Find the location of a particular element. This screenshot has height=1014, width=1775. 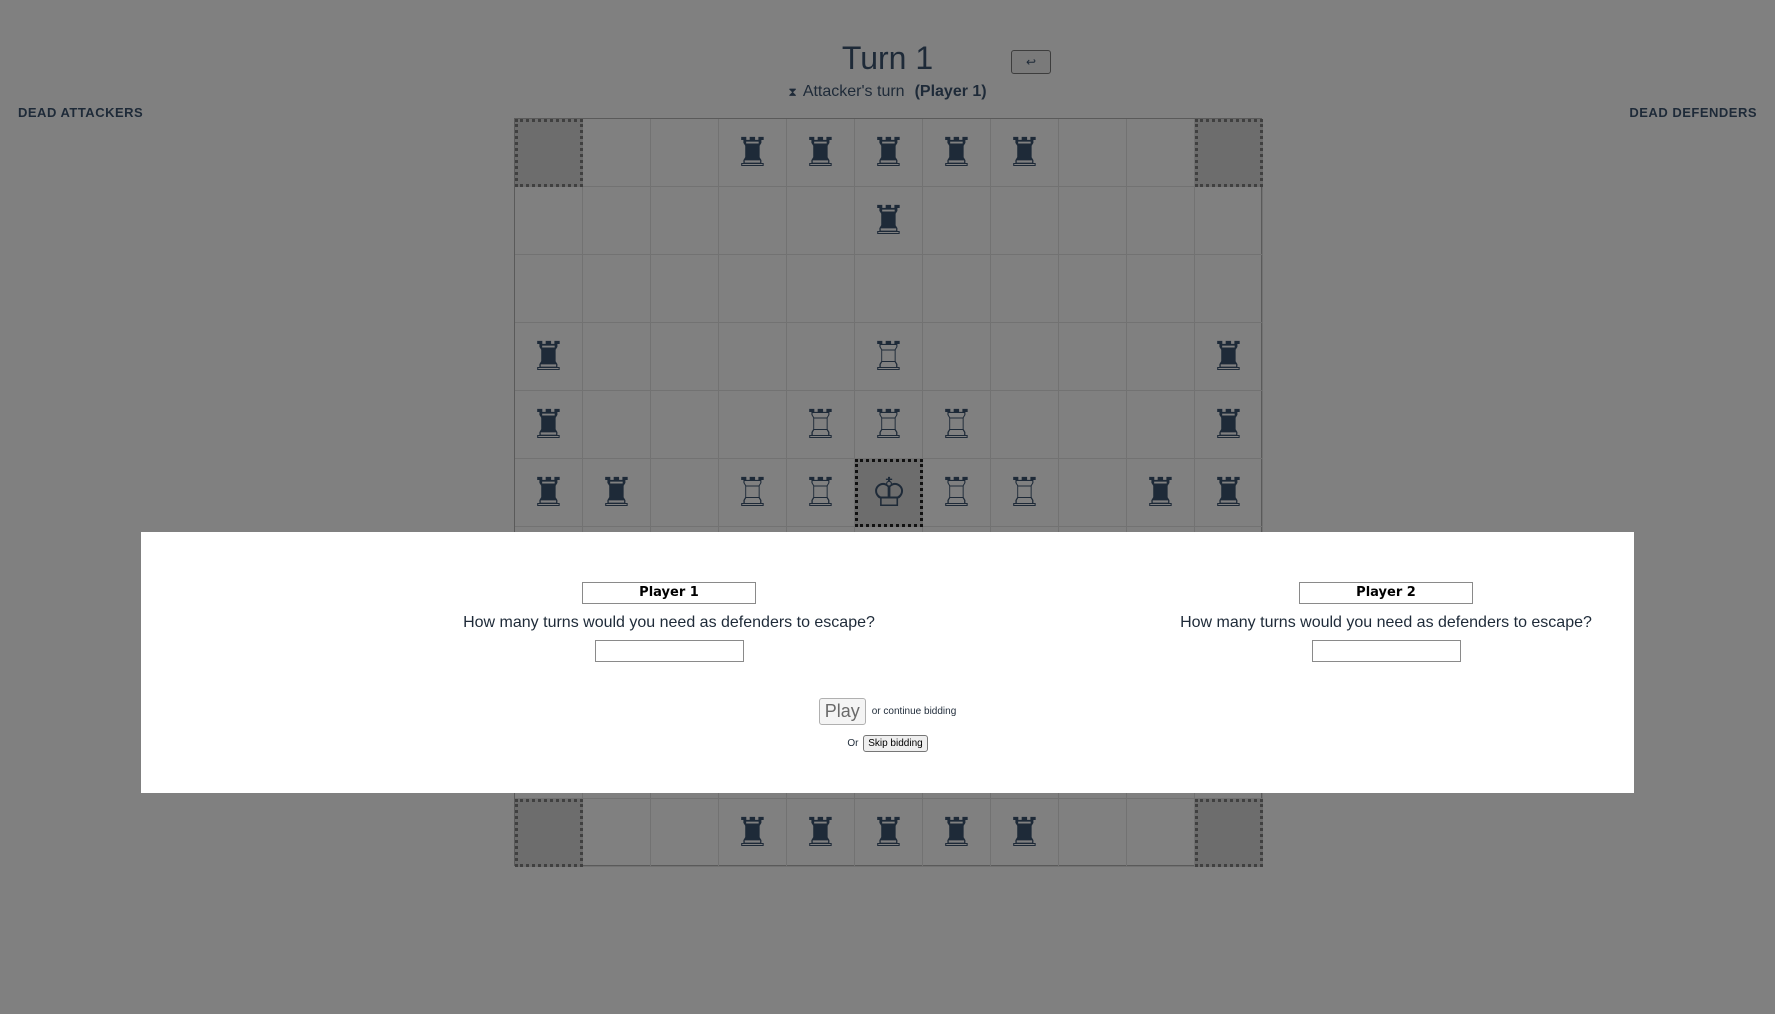

player1-bid-input is located at coordinates (669, 651).